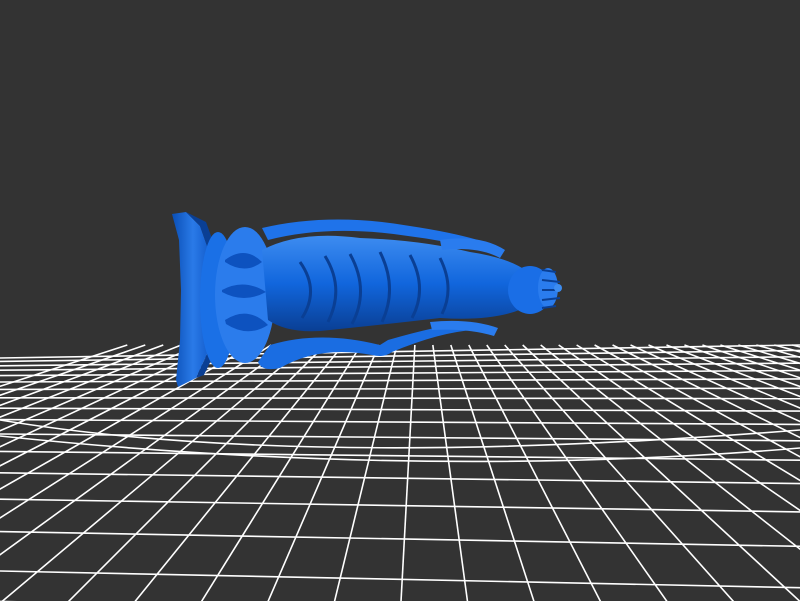 Image resolution: width=800 pixels, height=601 pixels. What do you see at coordinates (558, 288) in the screenshot?
I see `crown-jewel` at bounding box center [558, 288].